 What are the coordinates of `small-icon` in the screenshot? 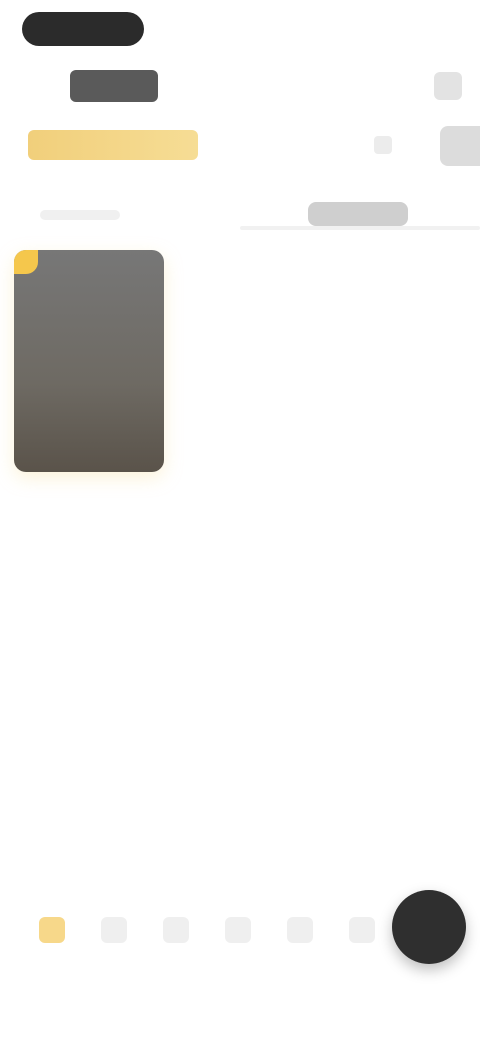 It's located at (383, 145).